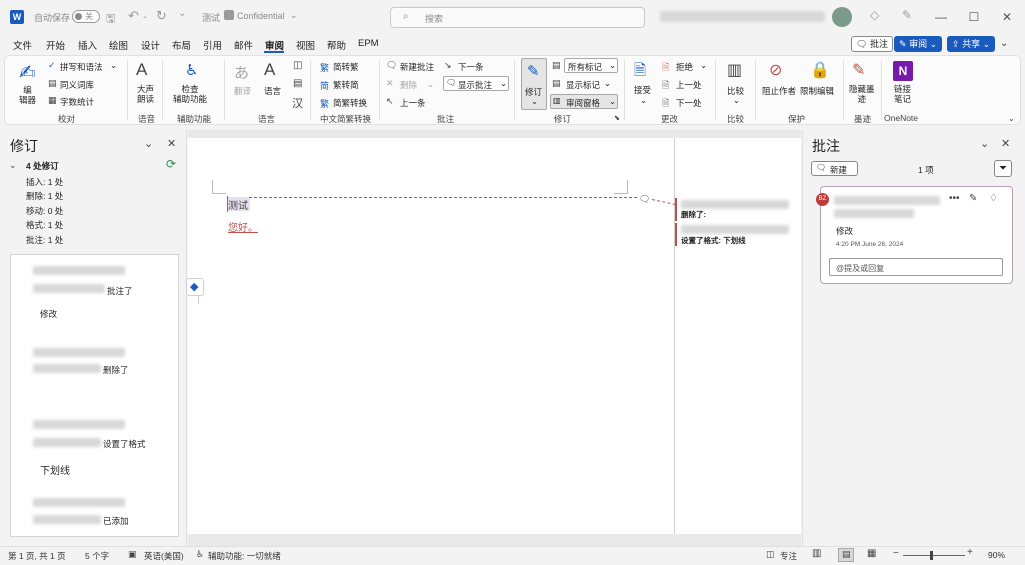 The image size is (1025, 565). Describe the element at coordinates (644, 199) in the screenshot. I see `comment-anchor-icon: 🗨` at that location.